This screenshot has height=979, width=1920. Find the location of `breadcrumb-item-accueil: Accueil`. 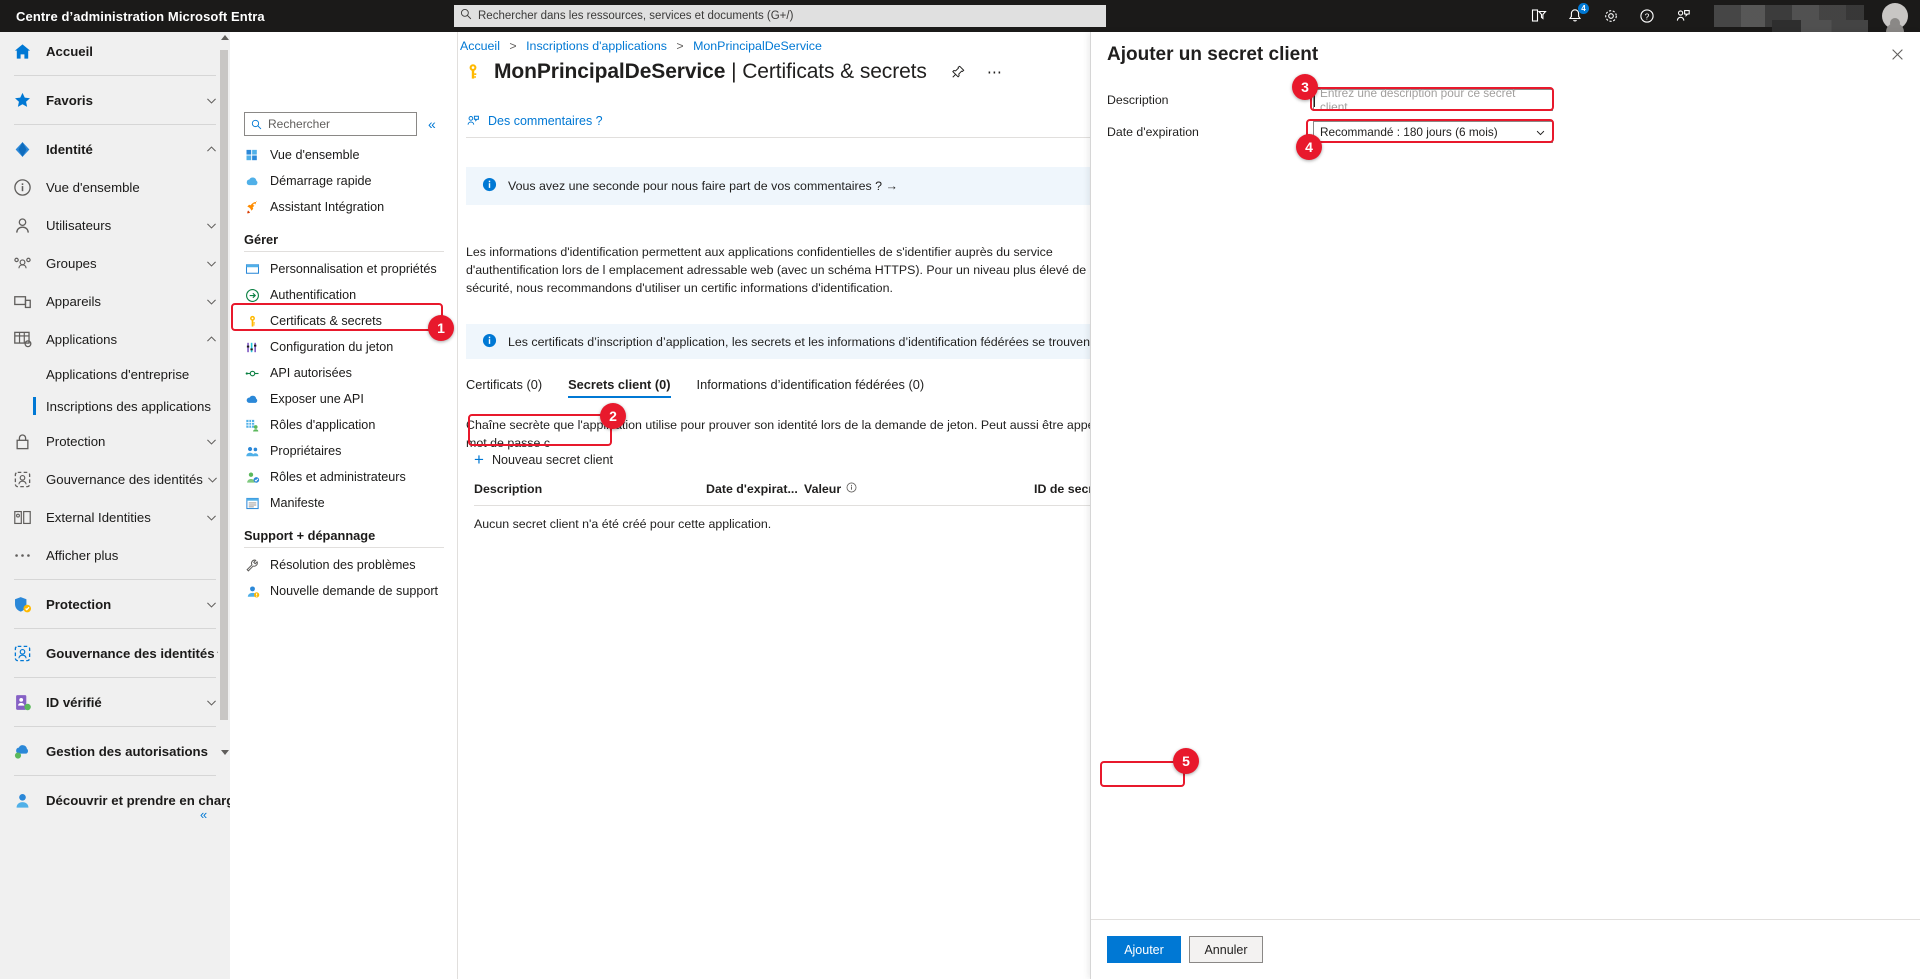

breadcrumb-item-accueil: Accueil is located at coordinates (480, 46).